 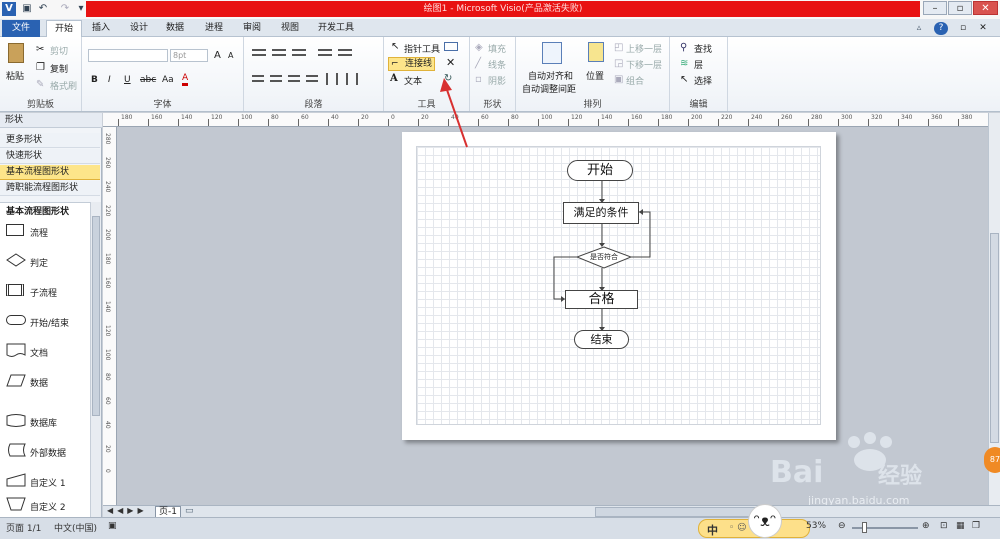 What do you see at coordinates (864, 527) in the screenshot?
I see `zoom-slider-thumb` at bounding box center [864, 527].